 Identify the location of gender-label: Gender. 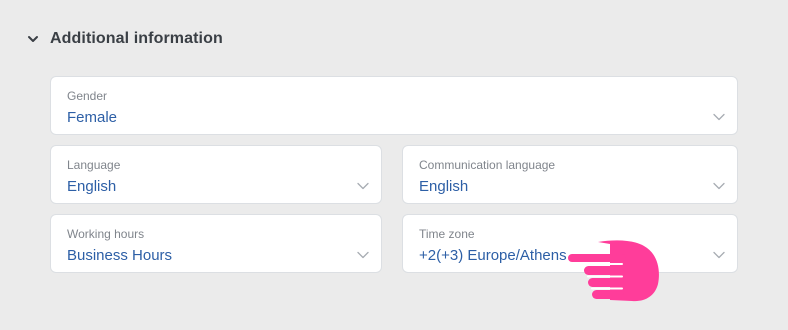
(87, 96).